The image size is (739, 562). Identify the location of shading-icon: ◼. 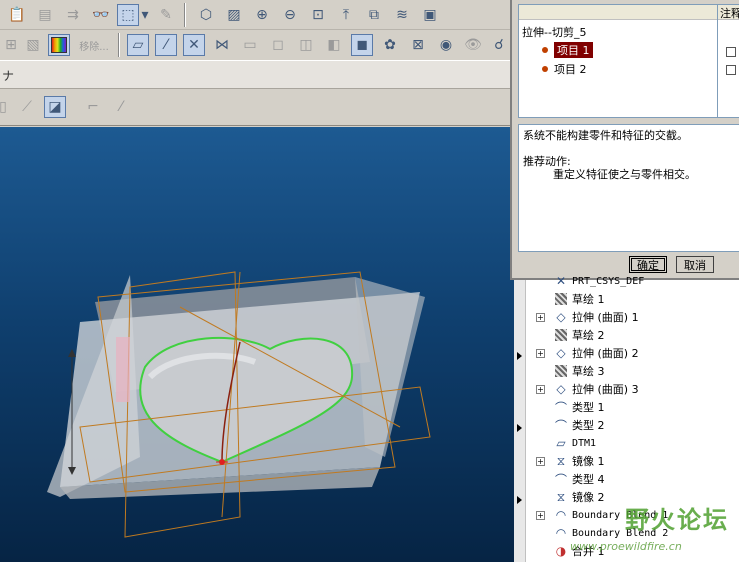
(362, 45).